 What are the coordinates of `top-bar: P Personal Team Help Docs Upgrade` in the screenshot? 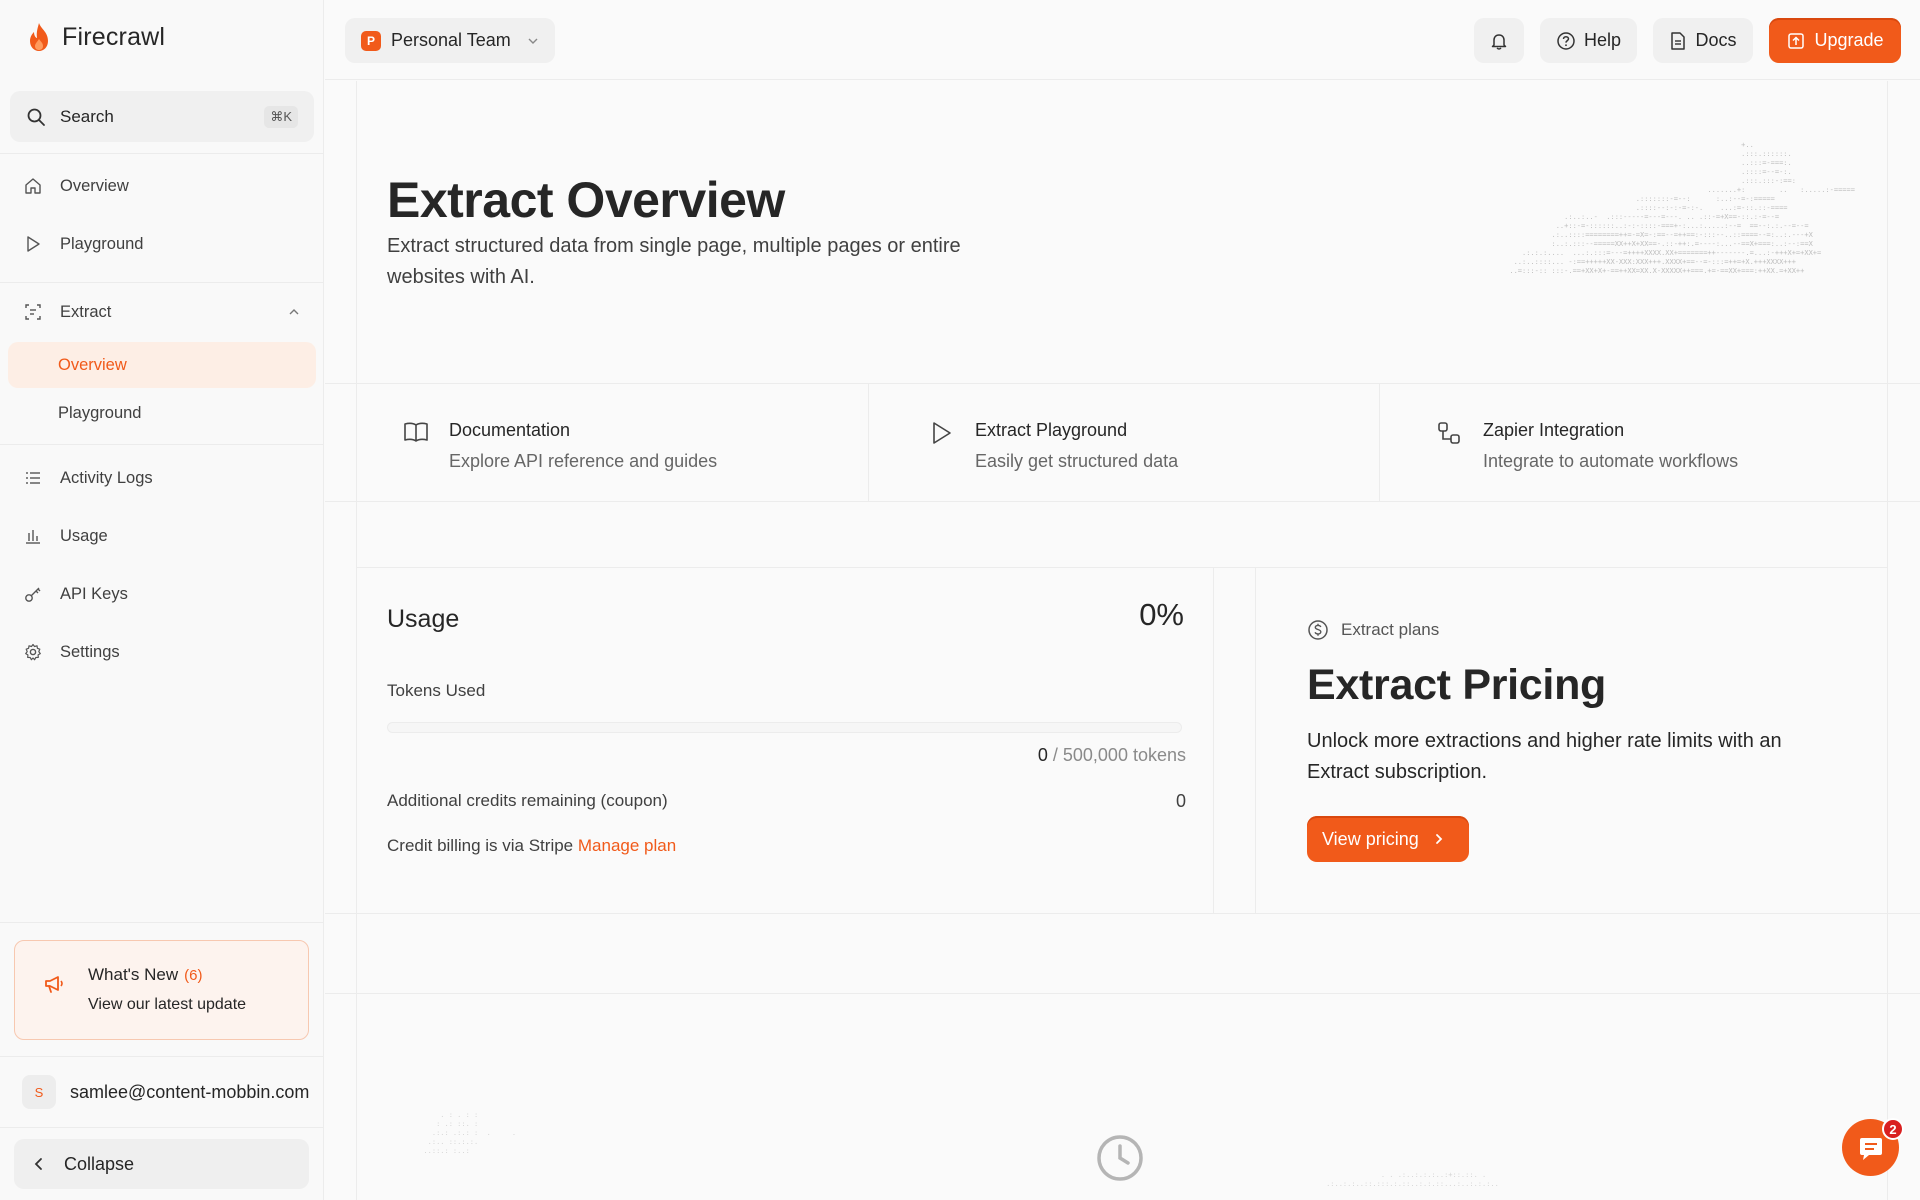 It's located at (1122, 40).